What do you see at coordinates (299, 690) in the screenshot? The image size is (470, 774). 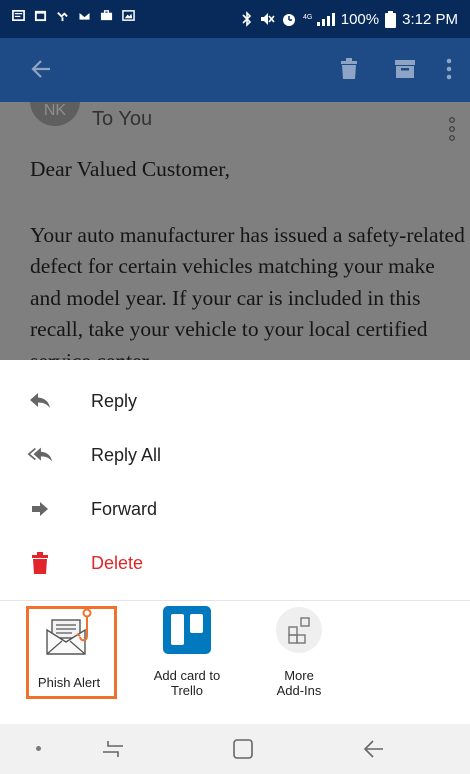 I see `more-addins-label-line2: Add-Ins` at bounding box center [299, 690].